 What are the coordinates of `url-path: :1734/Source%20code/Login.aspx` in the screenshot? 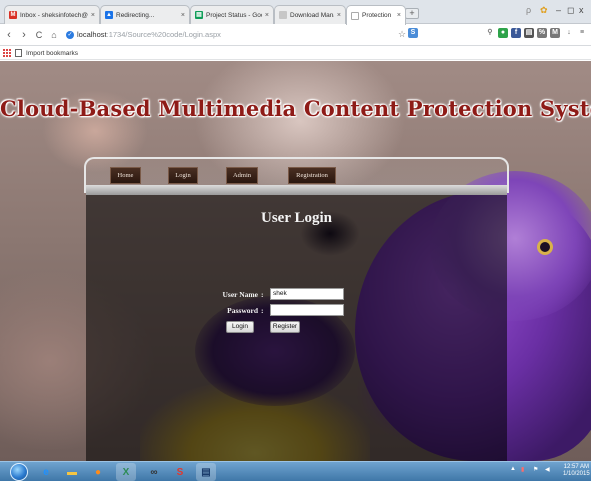 It's located at (163, 34).